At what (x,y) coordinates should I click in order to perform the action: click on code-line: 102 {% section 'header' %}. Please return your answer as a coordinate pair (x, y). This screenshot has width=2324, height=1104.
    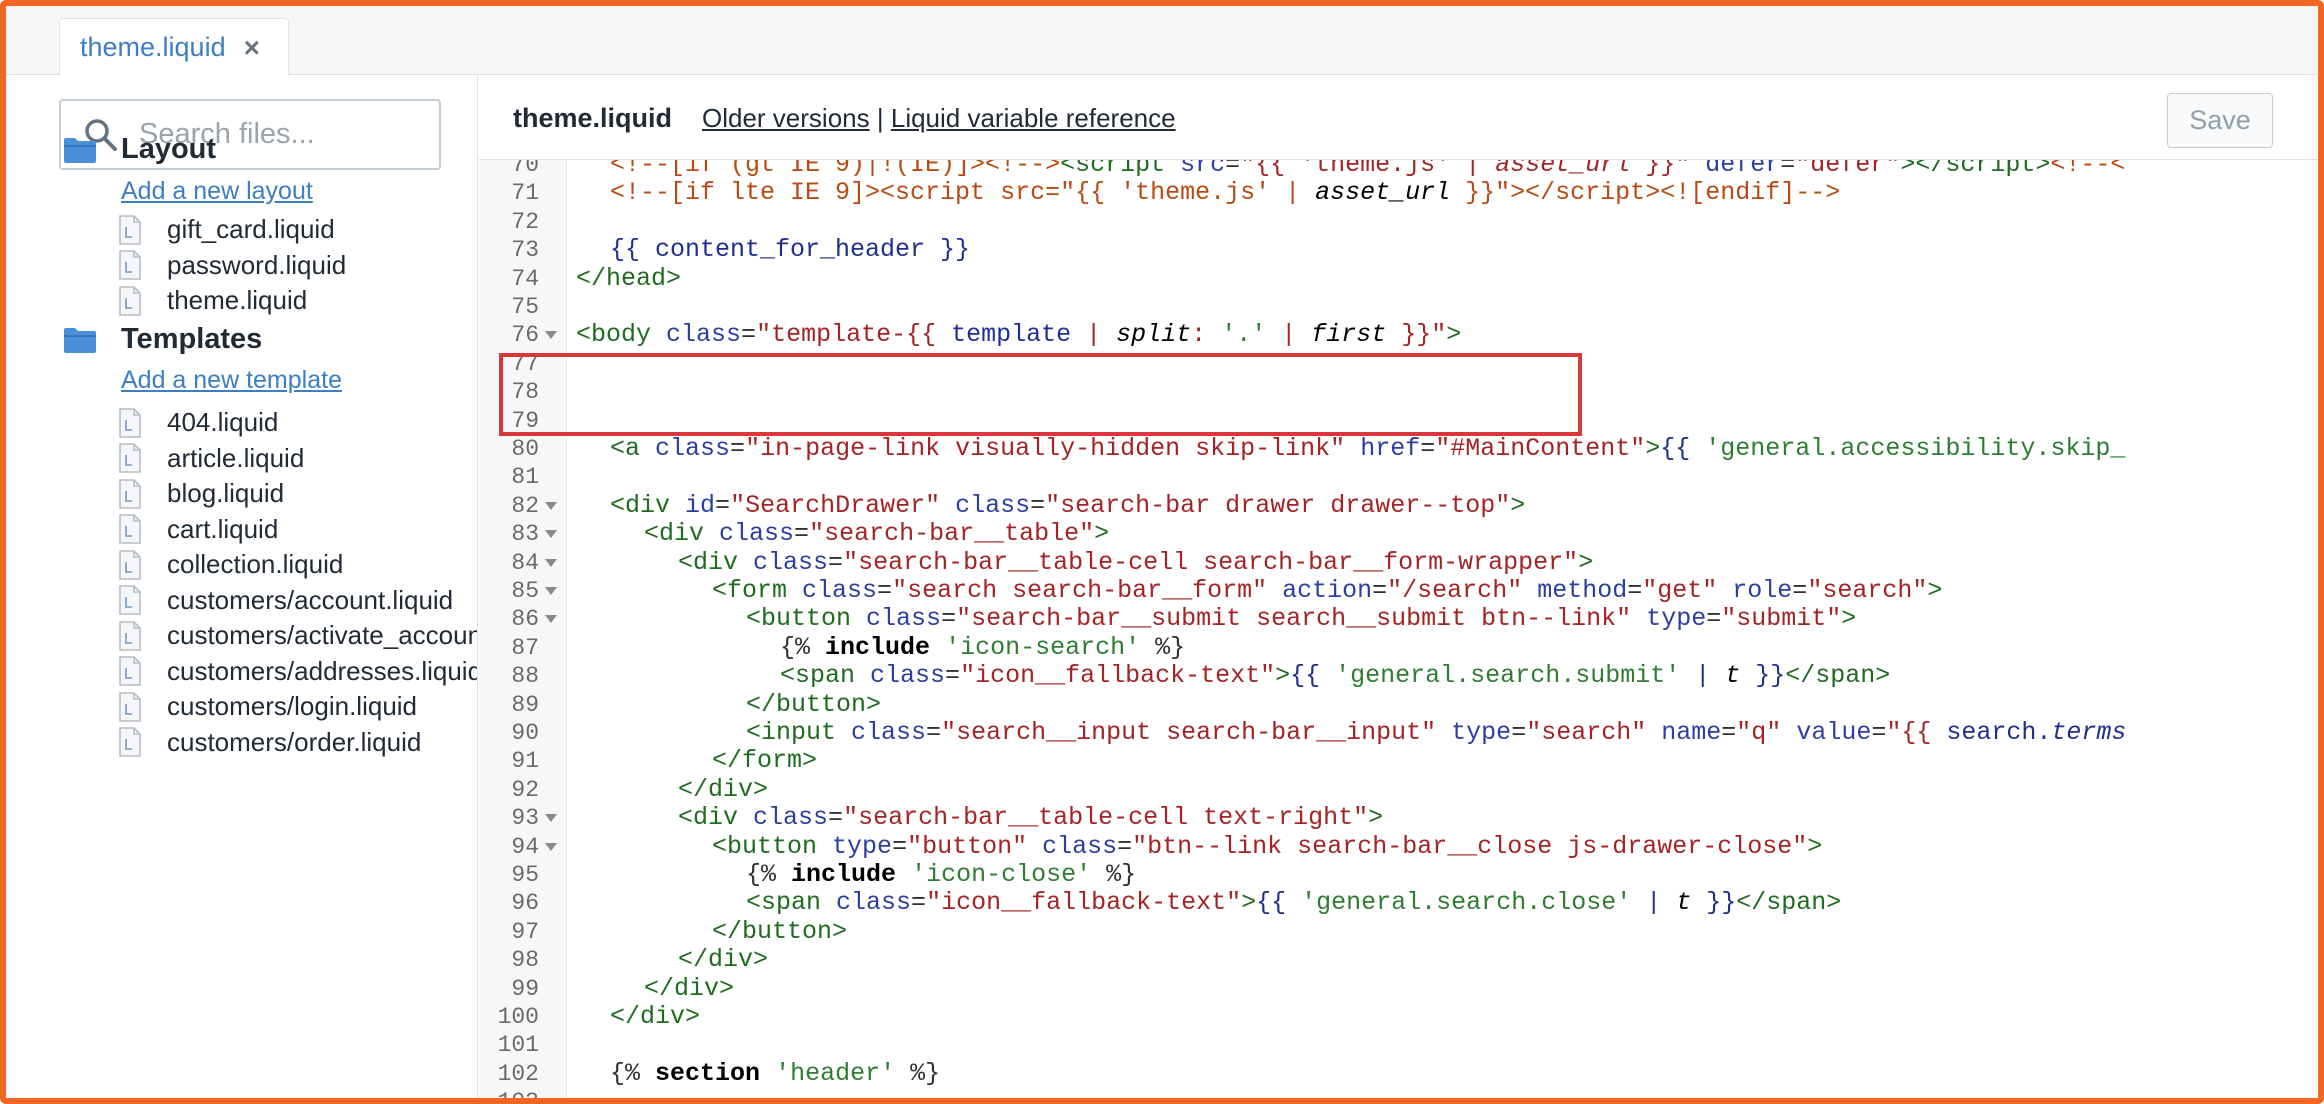
    Looking at the image, I should click on (1398, 1073).